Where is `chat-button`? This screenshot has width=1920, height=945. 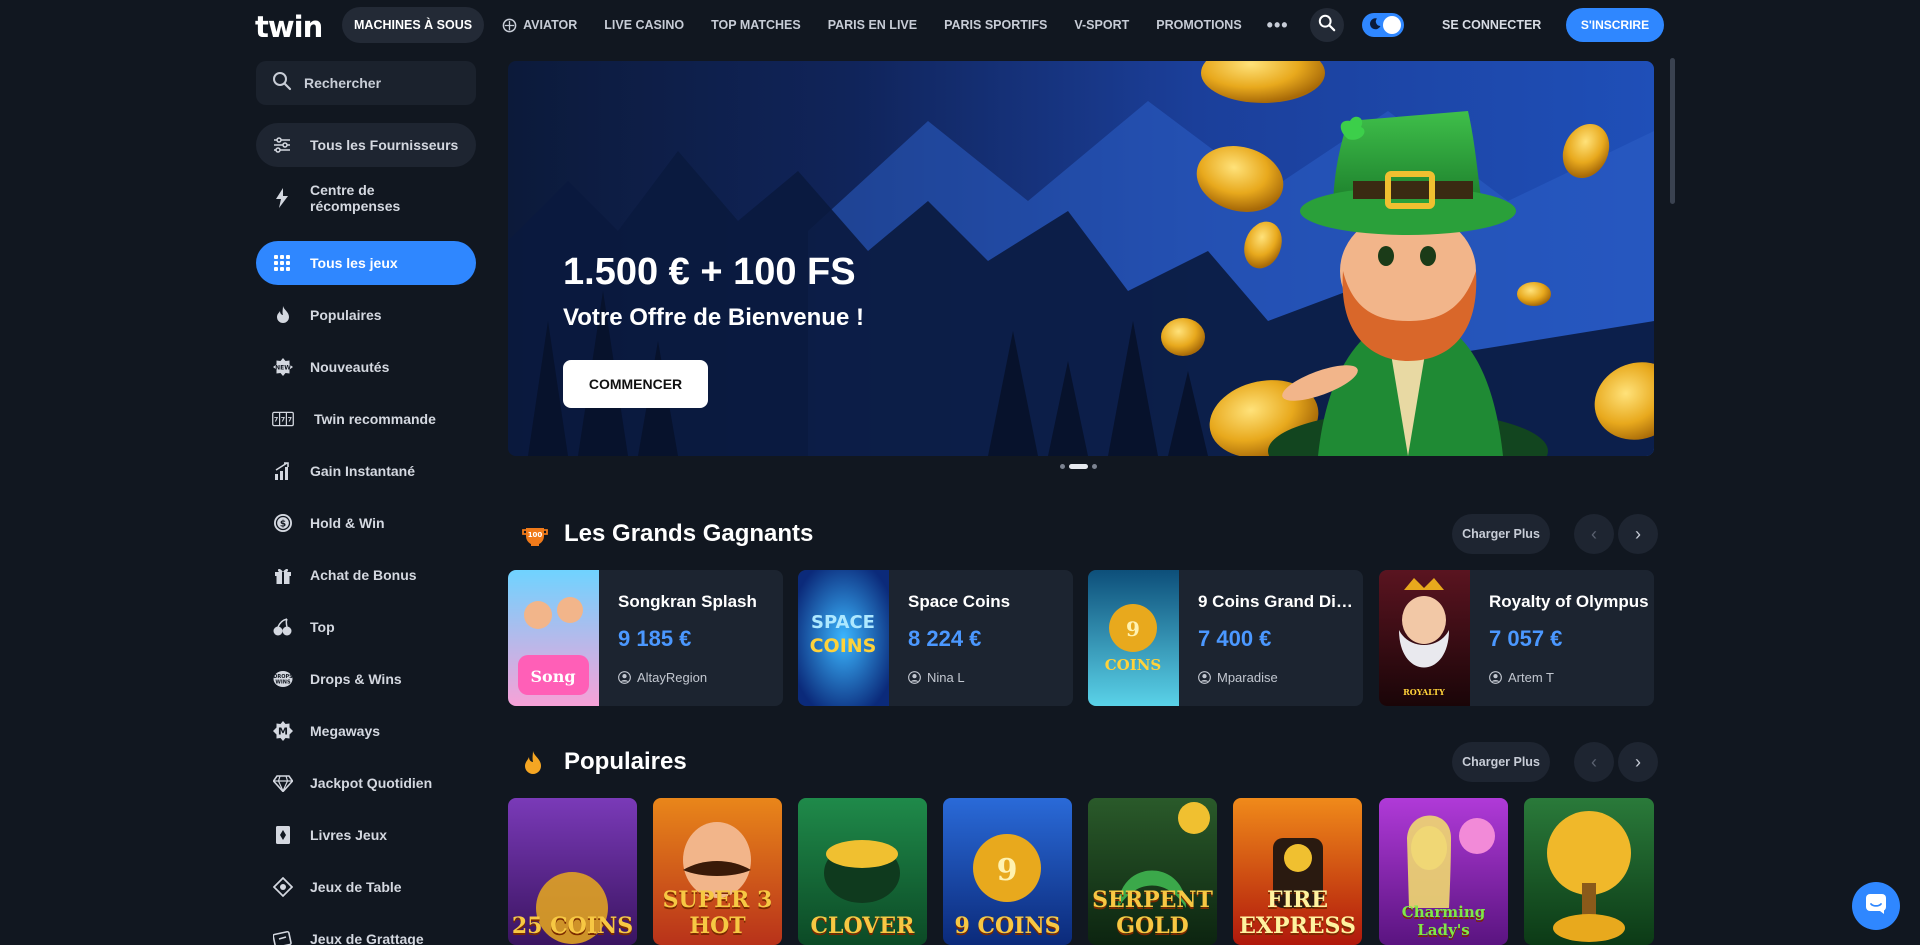 chat-button is located at coordinates (1876, 906).